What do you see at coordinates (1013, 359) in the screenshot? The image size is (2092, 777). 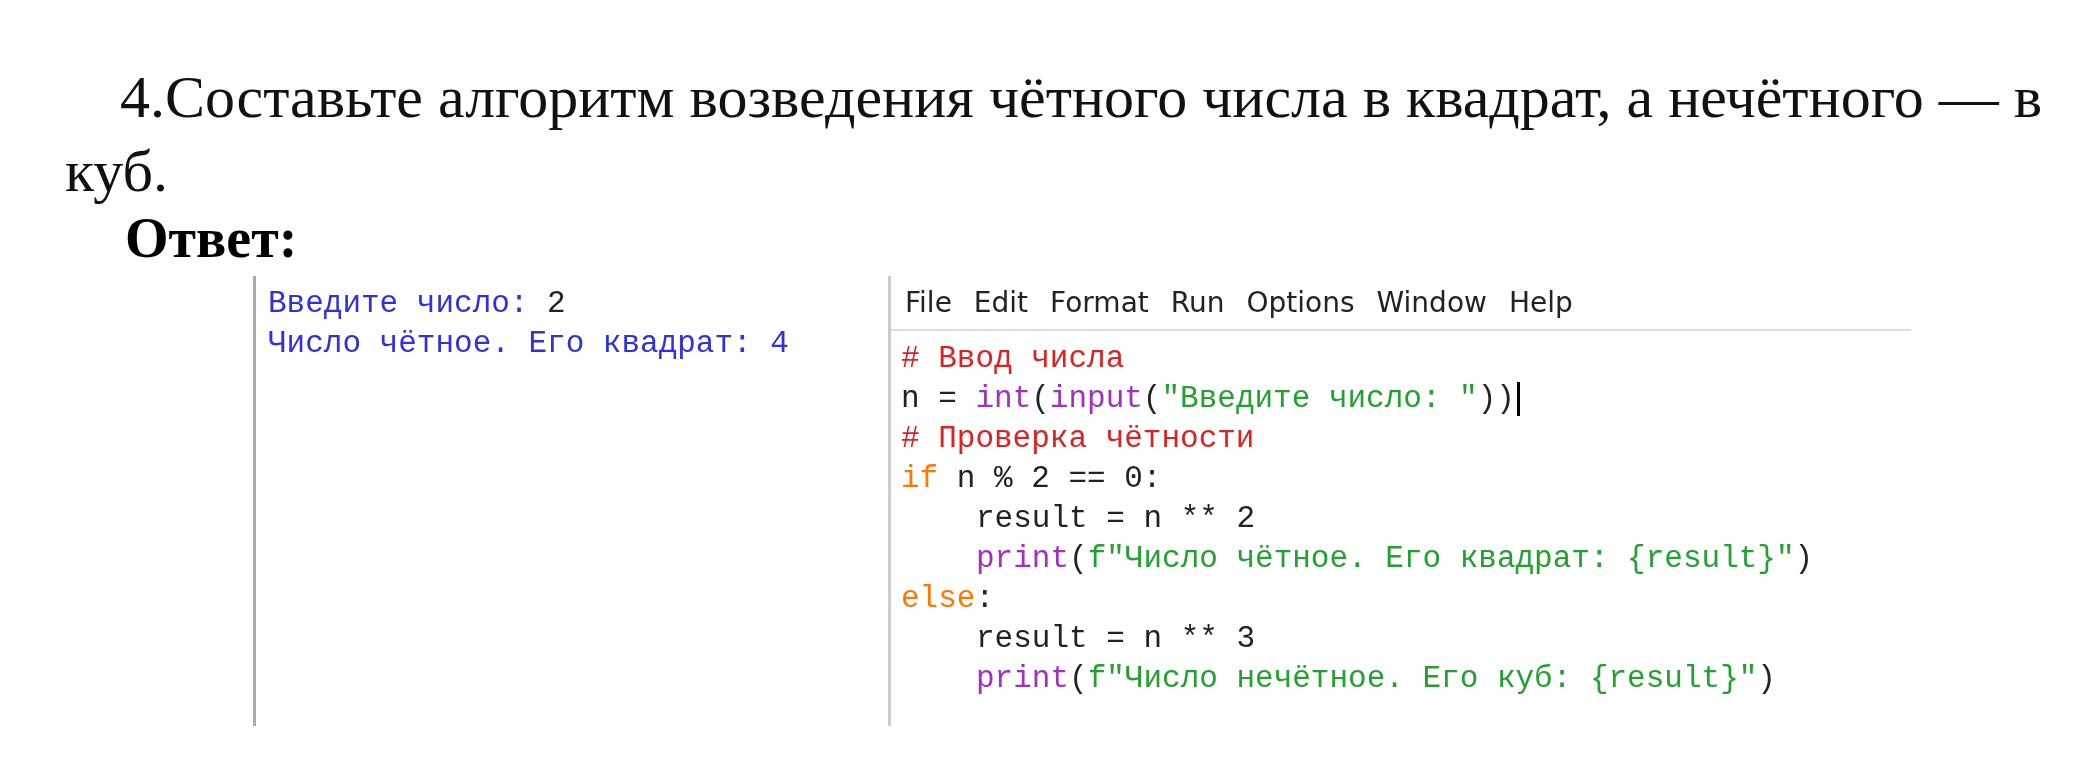 I see `code-line: # Ввод числа` at bounding box center [1013, 359].